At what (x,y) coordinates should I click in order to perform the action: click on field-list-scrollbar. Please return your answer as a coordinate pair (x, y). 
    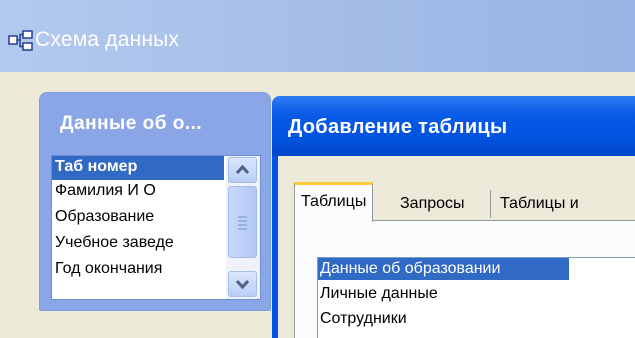
    Looking at the image, I should click on (243, 227).